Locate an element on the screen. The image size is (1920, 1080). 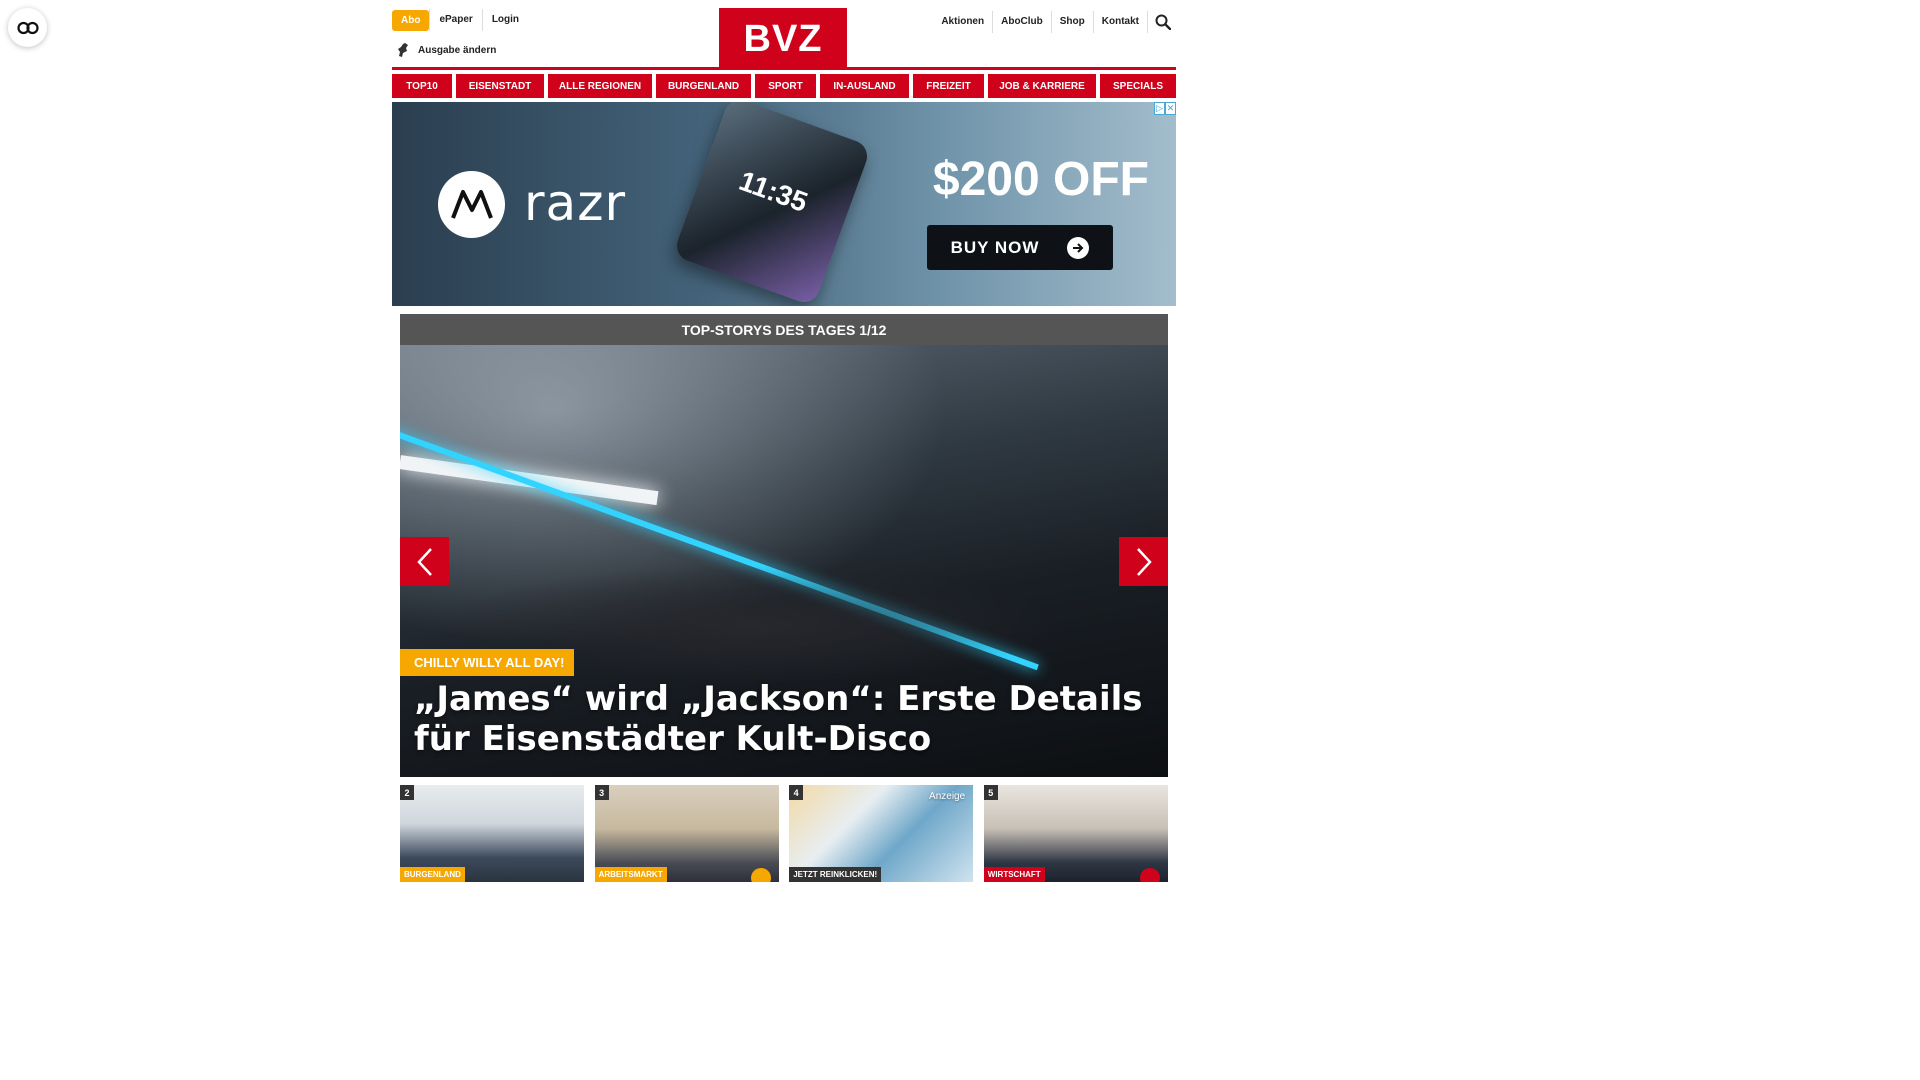
thumbnail-number: 2 is located at coordinates (407, 792).